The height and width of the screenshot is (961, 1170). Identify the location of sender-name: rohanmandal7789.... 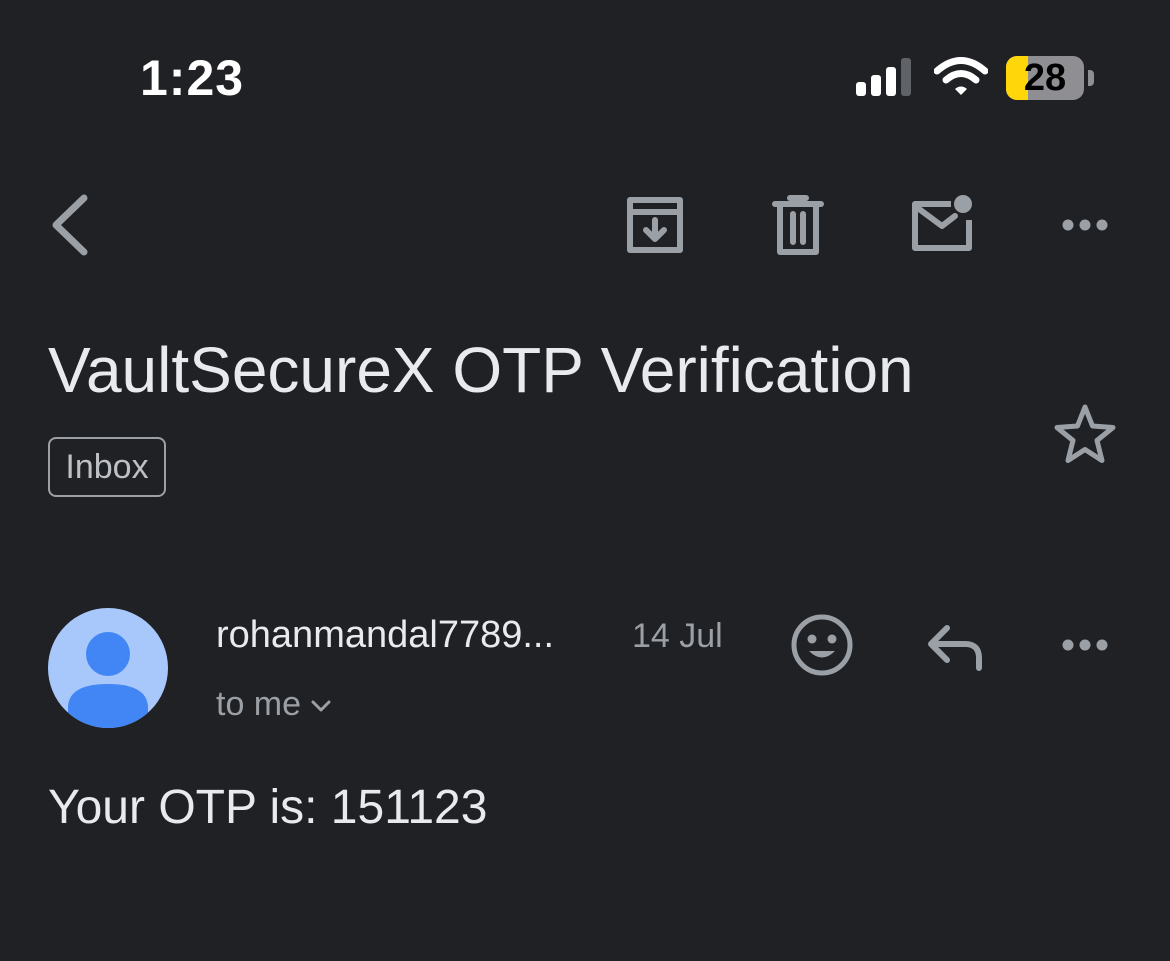
(385, 635).